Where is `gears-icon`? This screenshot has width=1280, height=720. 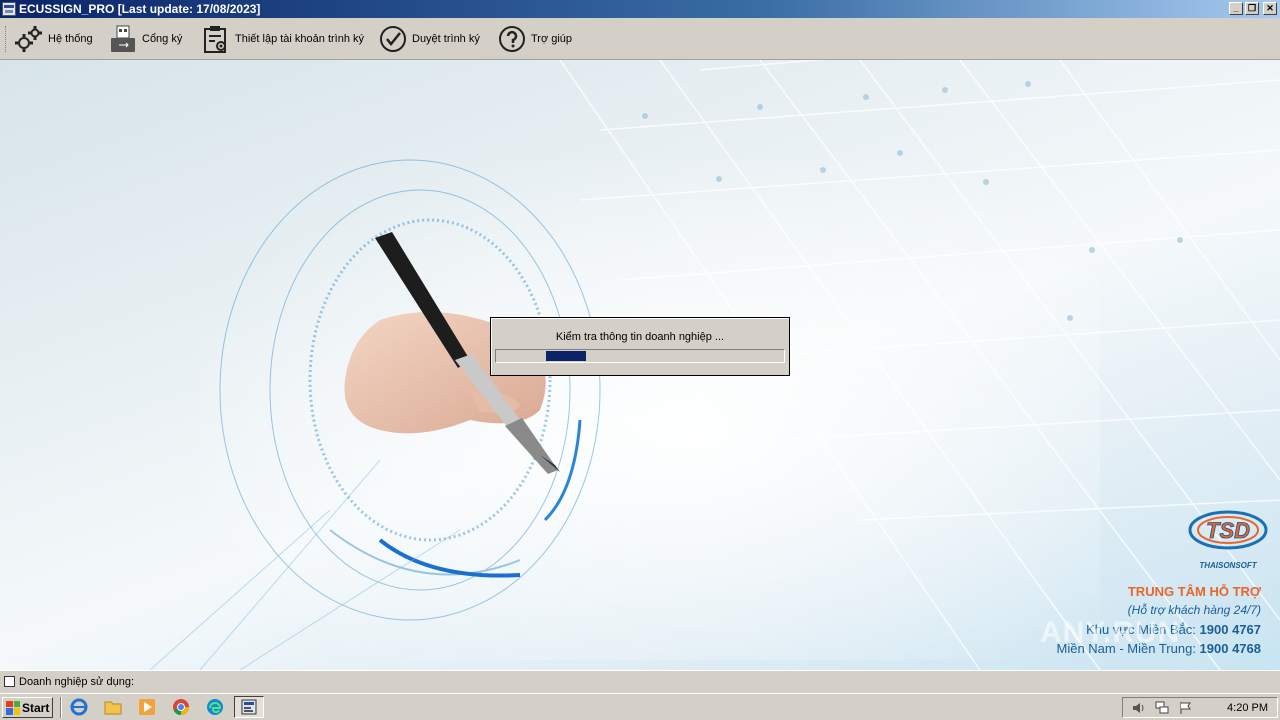 gears-icon is located at coordinates (28, 39).